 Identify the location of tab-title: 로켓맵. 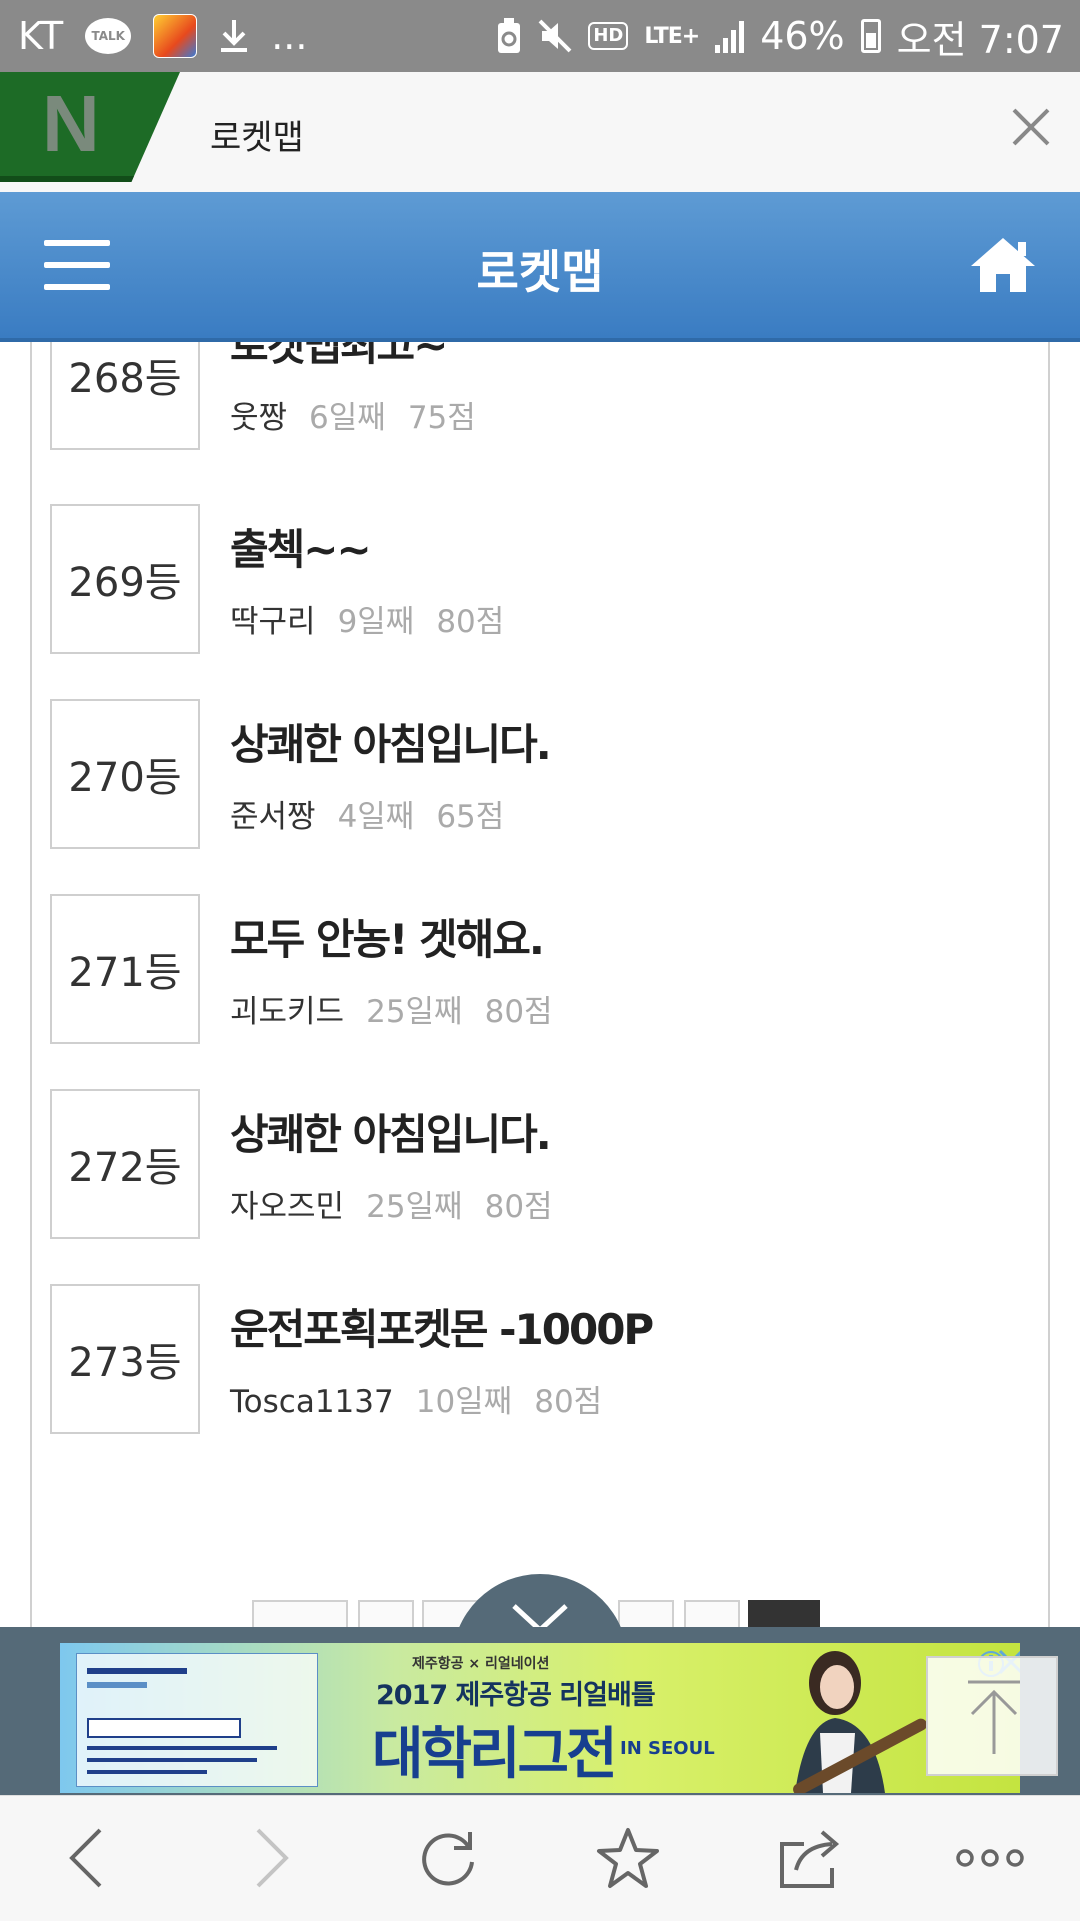
(257, 138).